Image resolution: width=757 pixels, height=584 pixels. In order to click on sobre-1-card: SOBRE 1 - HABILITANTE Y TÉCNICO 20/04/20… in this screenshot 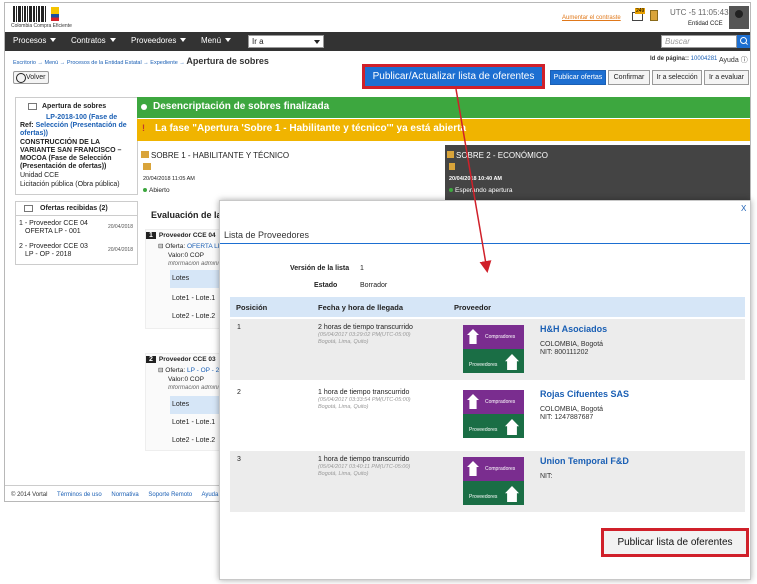, I will do `click(290, 174)`.